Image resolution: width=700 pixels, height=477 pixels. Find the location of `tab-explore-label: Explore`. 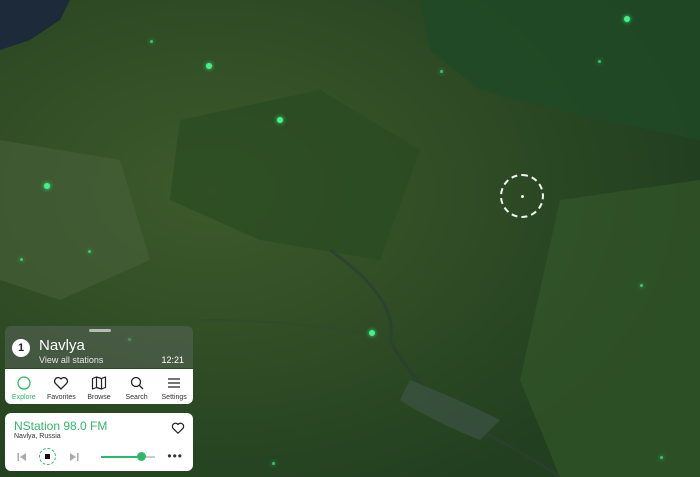

tab-explore-label: Explore is located at coordinates (23, 397).